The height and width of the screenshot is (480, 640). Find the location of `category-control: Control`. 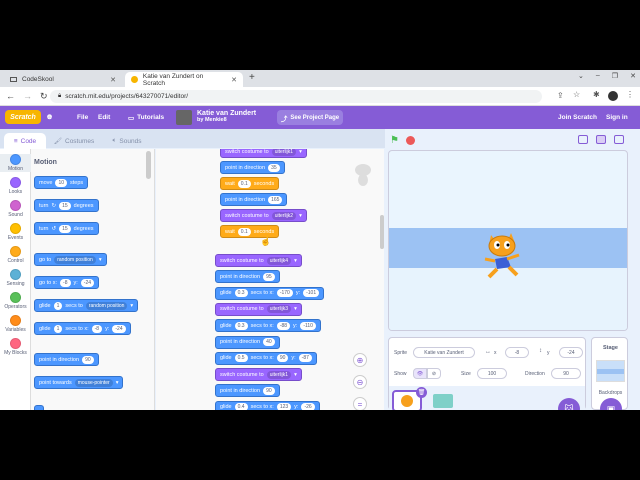

category-control: Control is located at coordinates (15, 255).